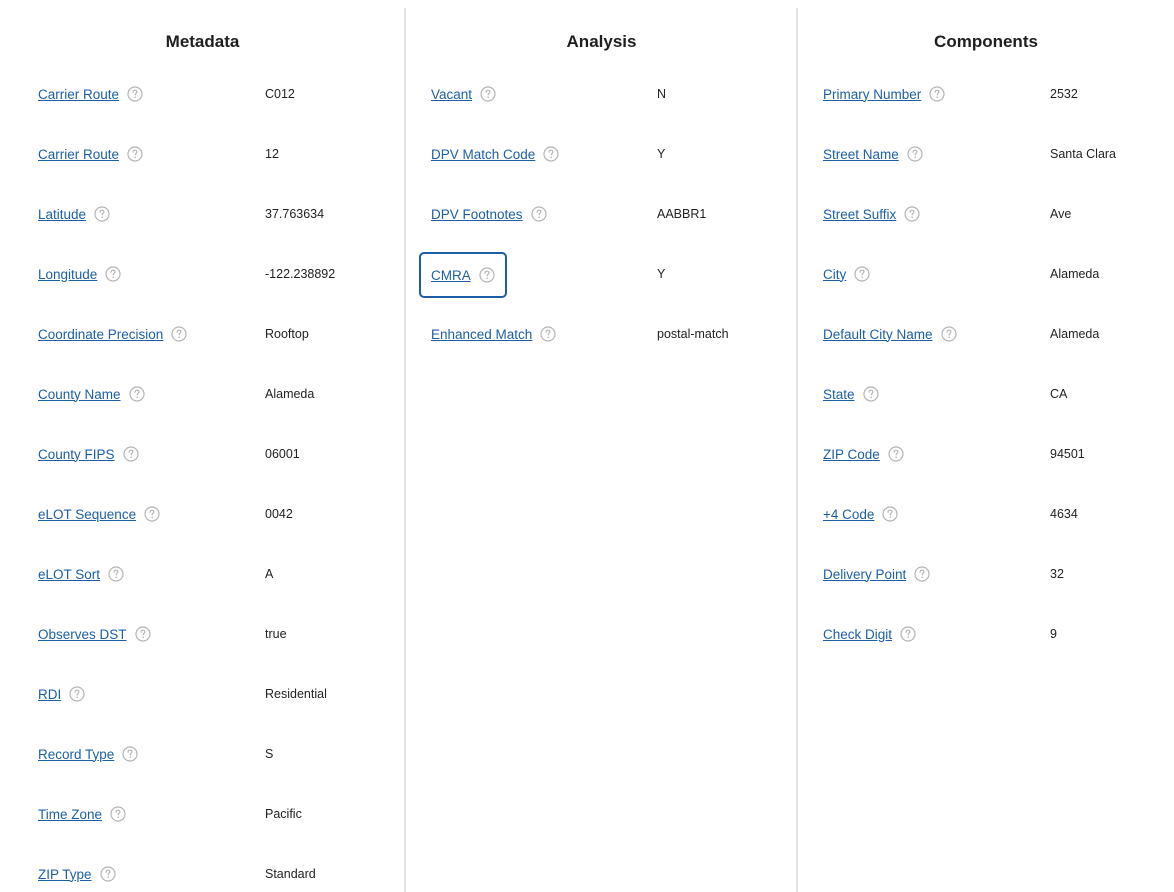 Image resolution: width=1174 pixels, height=892 pixels. What do you see at coordinates (986, 214) in the screenshot?
I see `components-row-street-suffix: Street Suffix Ave` at bounding box center [986, 214].